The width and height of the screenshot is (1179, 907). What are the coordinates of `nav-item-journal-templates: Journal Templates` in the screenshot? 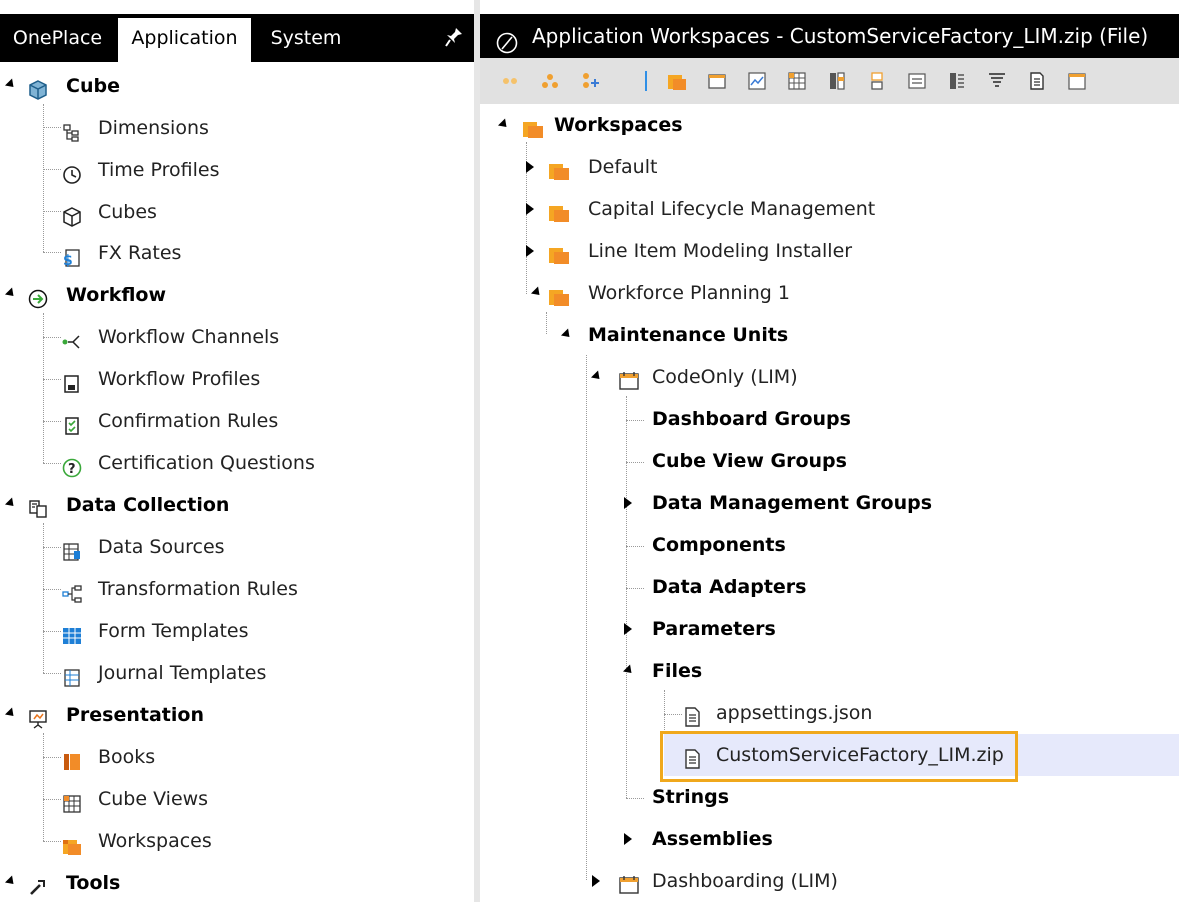 It's located at (237, 673).